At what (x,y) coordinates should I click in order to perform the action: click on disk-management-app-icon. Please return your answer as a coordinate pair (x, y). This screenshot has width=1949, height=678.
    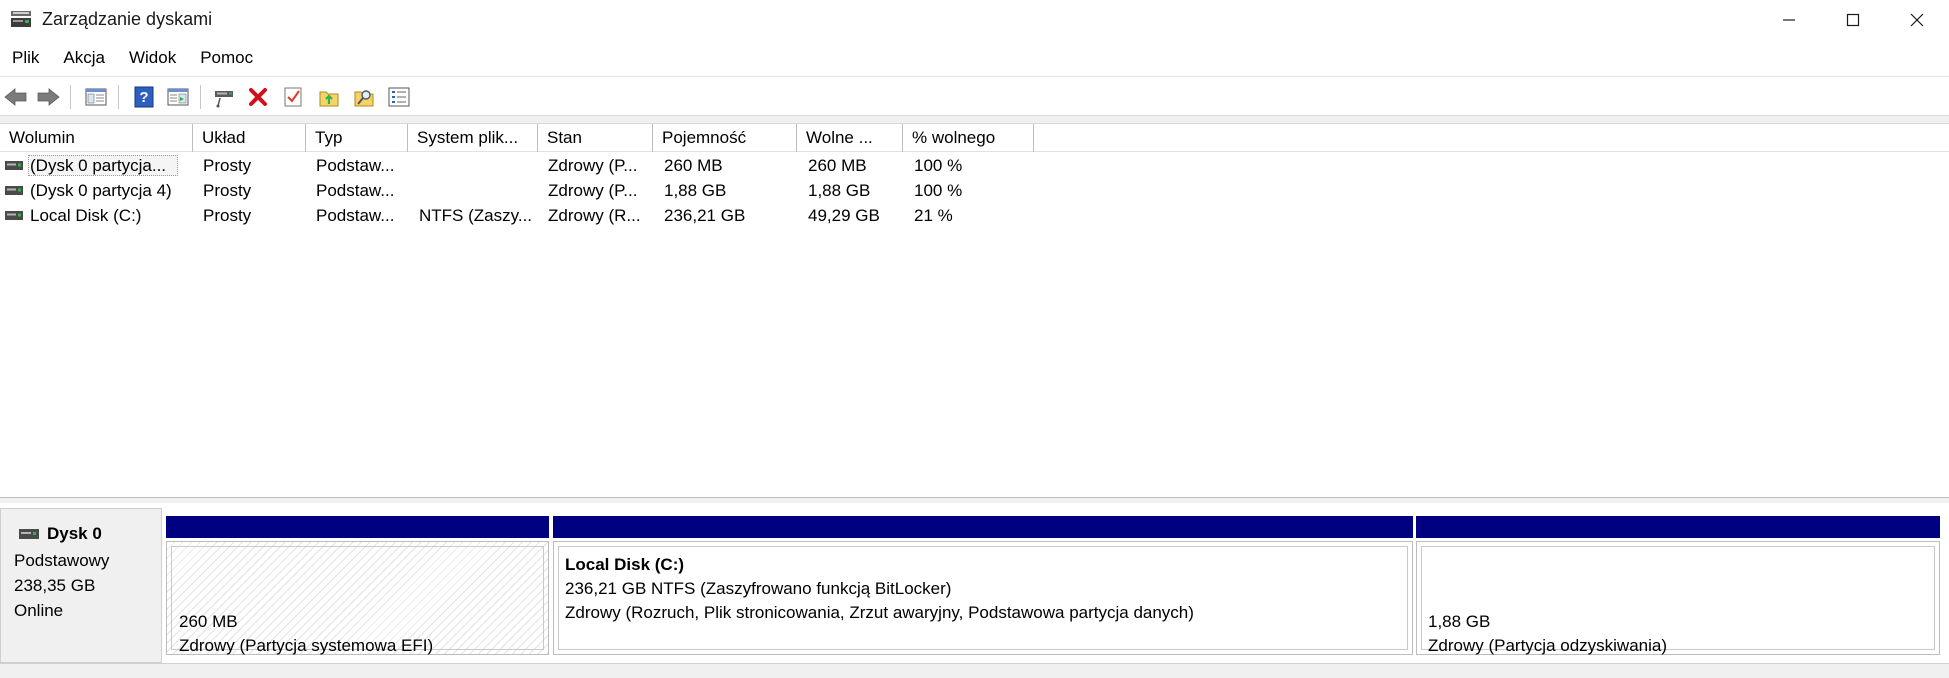
    Looking at the image, I should click on (21, 19).